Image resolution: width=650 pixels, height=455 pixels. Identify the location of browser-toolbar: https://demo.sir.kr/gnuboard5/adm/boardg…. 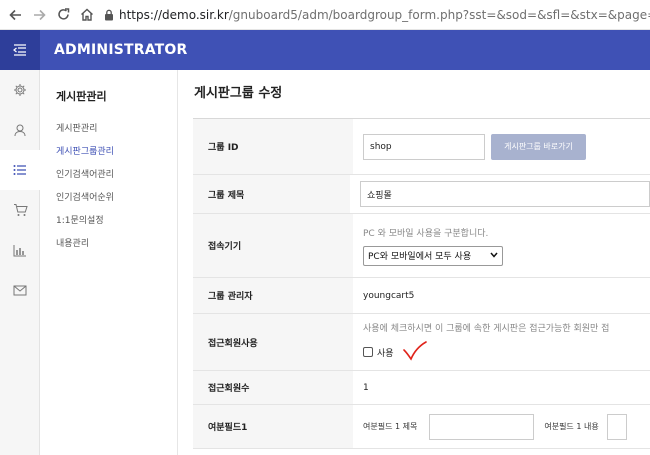
(325, 15).